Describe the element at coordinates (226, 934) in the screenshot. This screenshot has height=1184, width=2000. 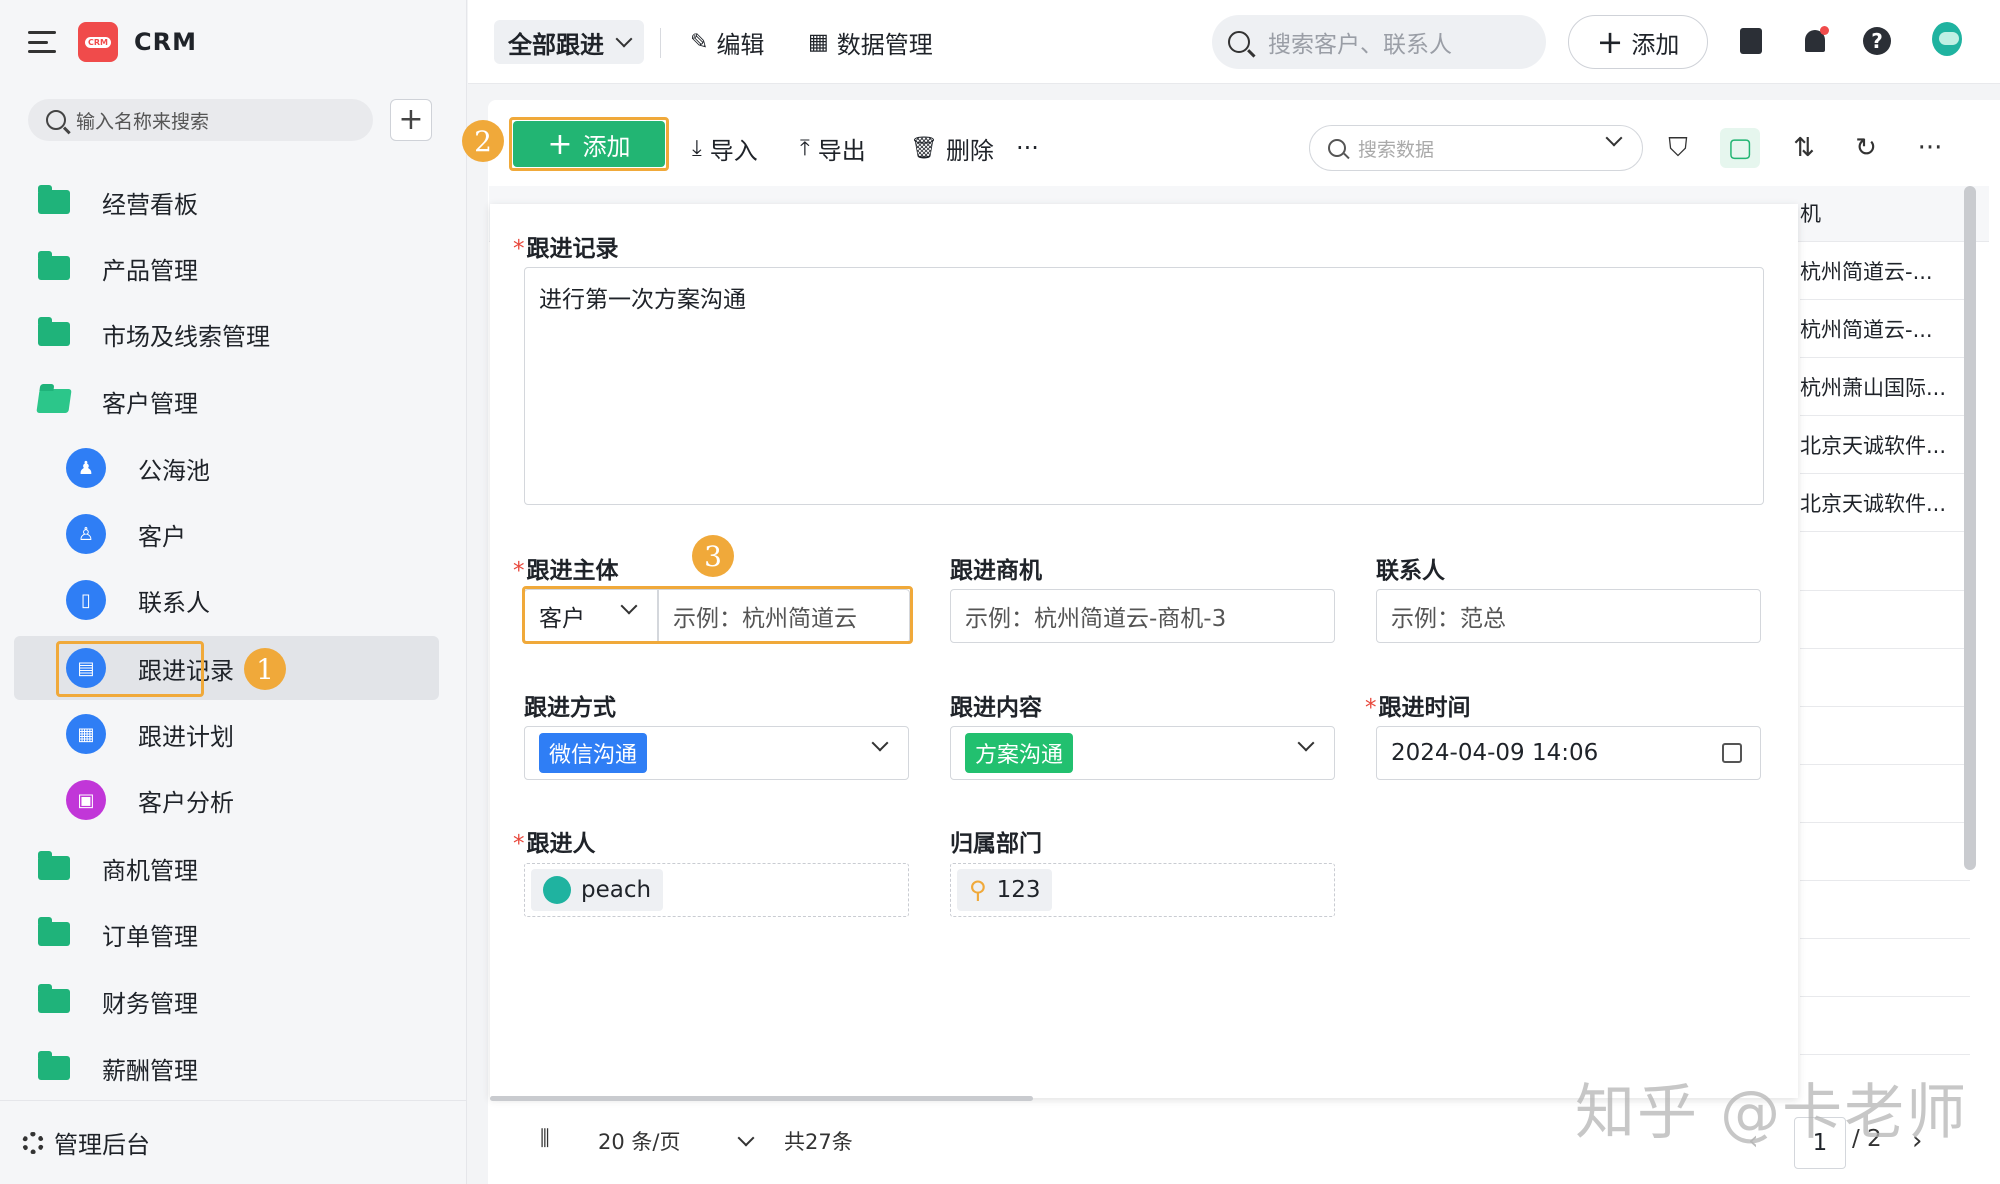
I see `sidebar-item-orders: 订单管理` at that location.